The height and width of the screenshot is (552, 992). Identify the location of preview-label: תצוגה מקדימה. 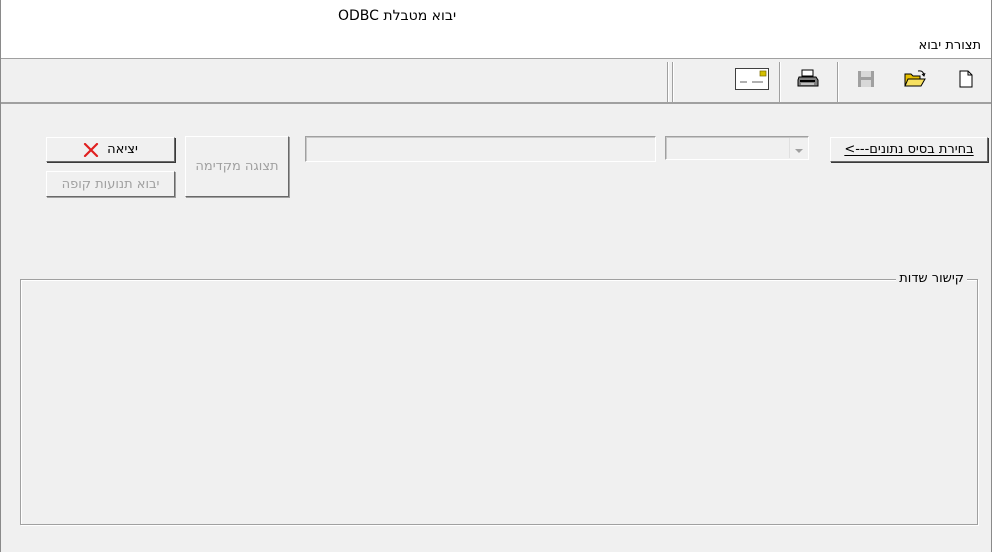
(237, 166).